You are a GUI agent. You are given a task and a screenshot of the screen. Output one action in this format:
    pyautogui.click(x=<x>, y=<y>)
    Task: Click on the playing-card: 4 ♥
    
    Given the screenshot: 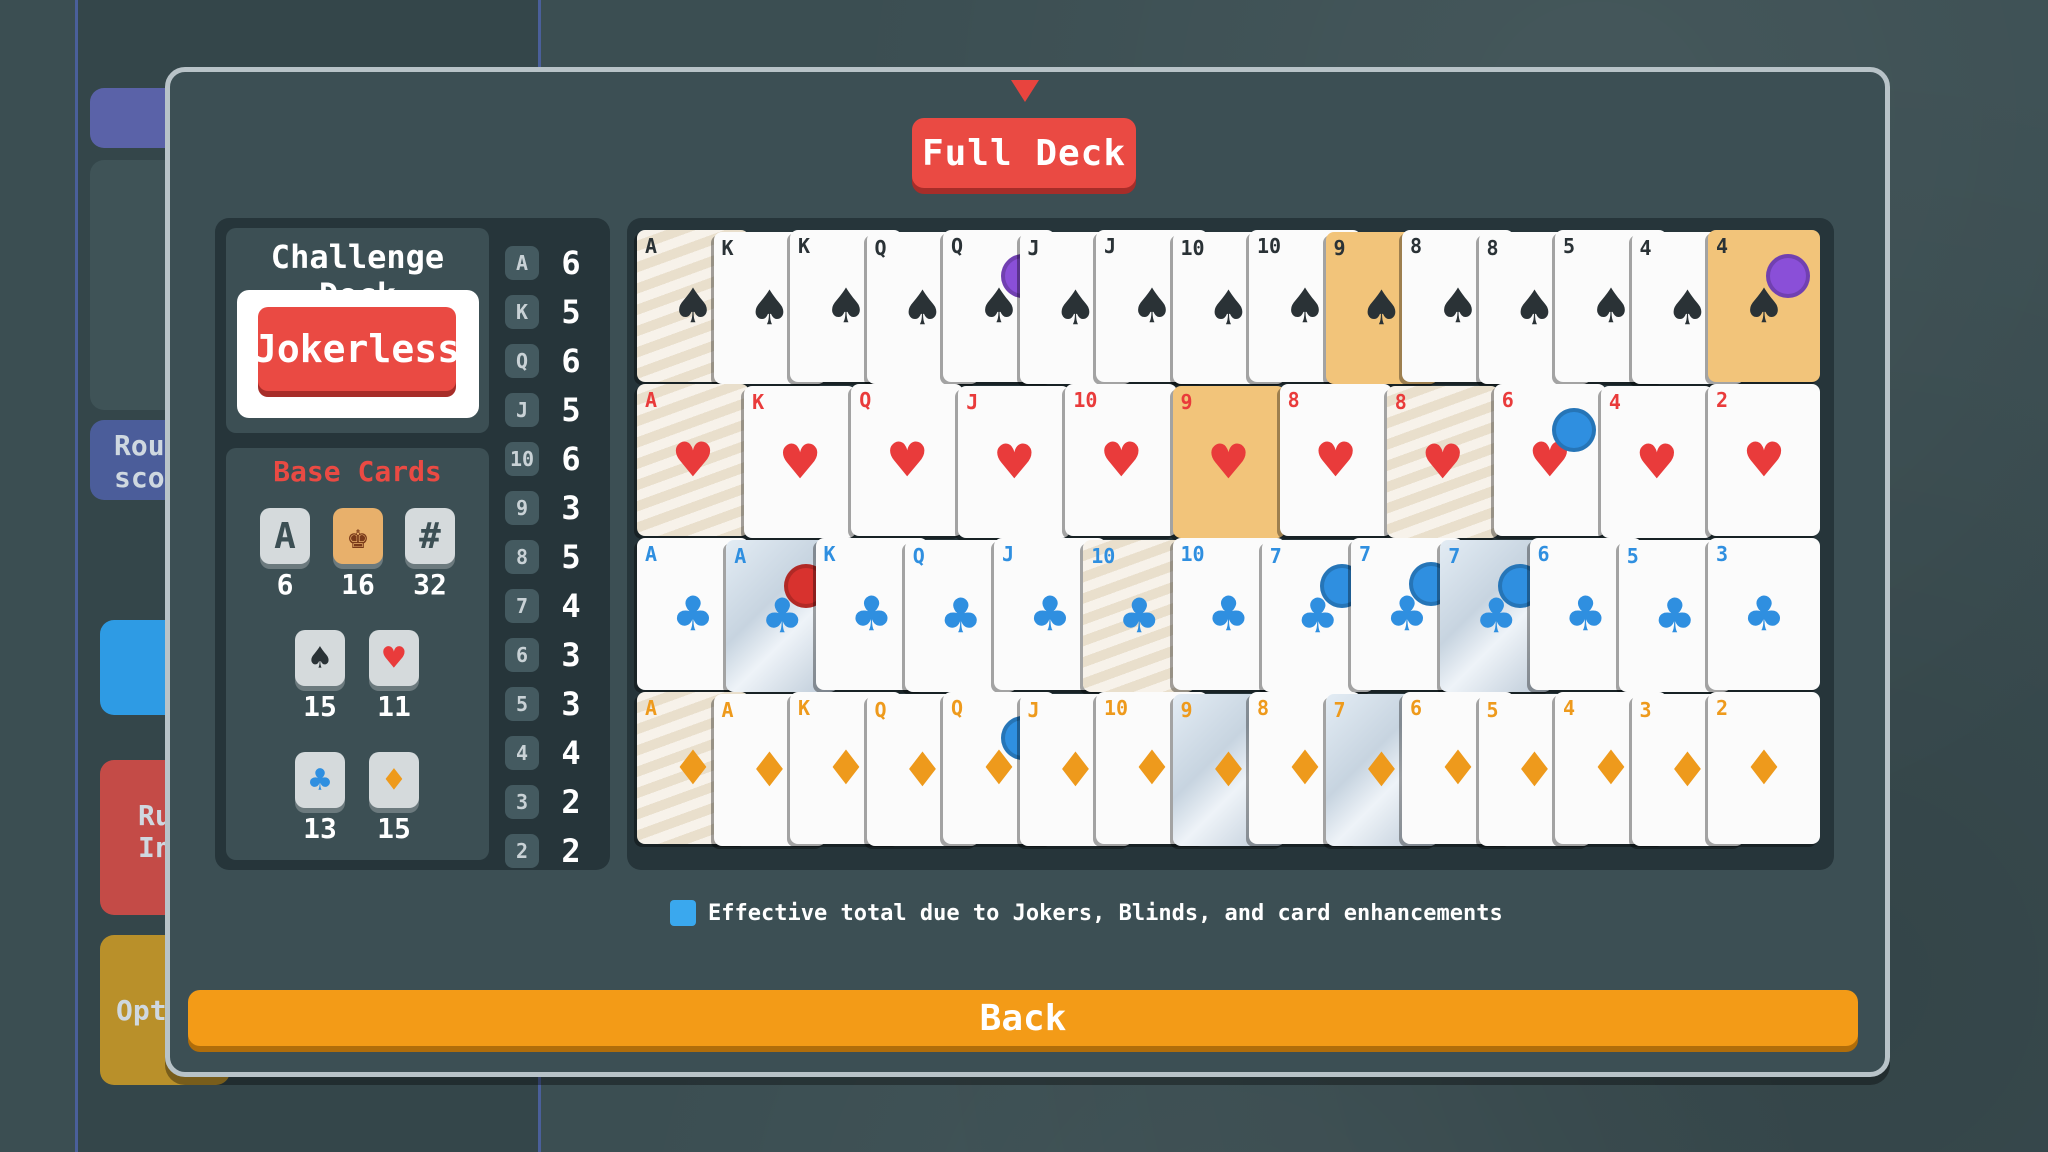 What is the action you would take?
    pyautogui.click(x=1656, y=462)
    